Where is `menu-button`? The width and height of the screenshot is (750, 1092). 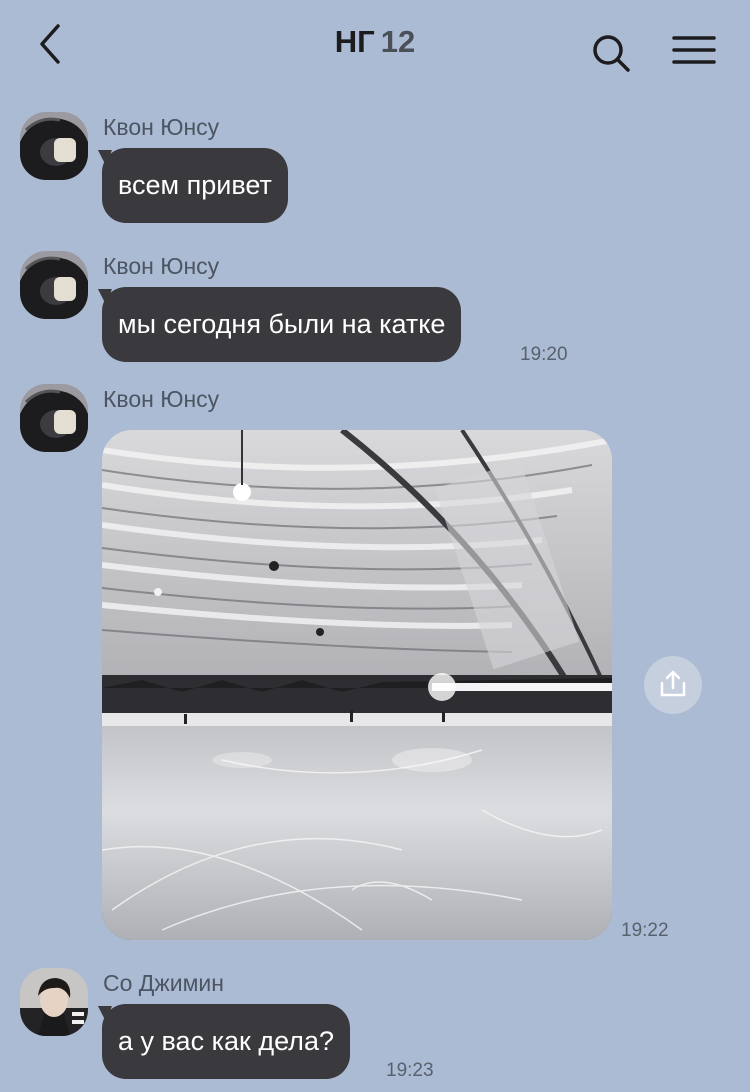 menu-button is located at coordinates (694, 52).